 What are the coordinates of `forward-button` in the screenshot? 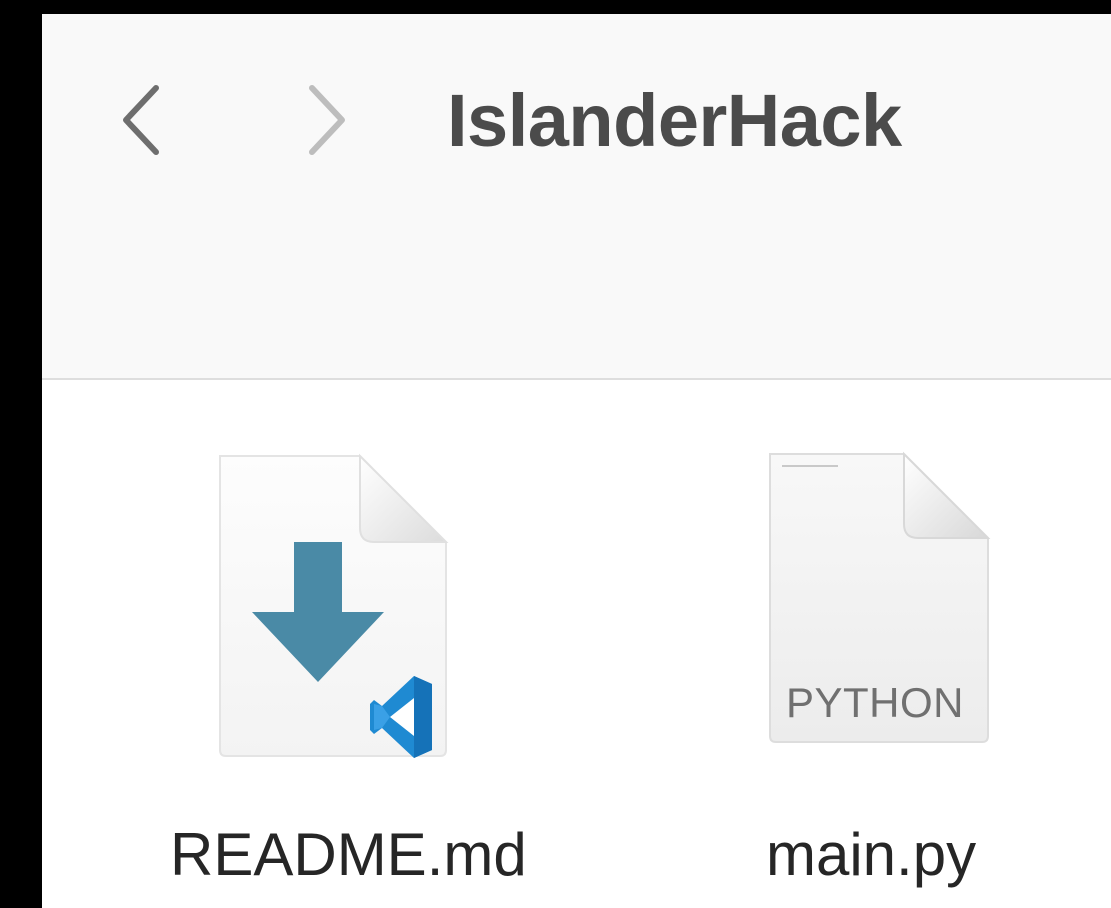 It's located at (324, 120).